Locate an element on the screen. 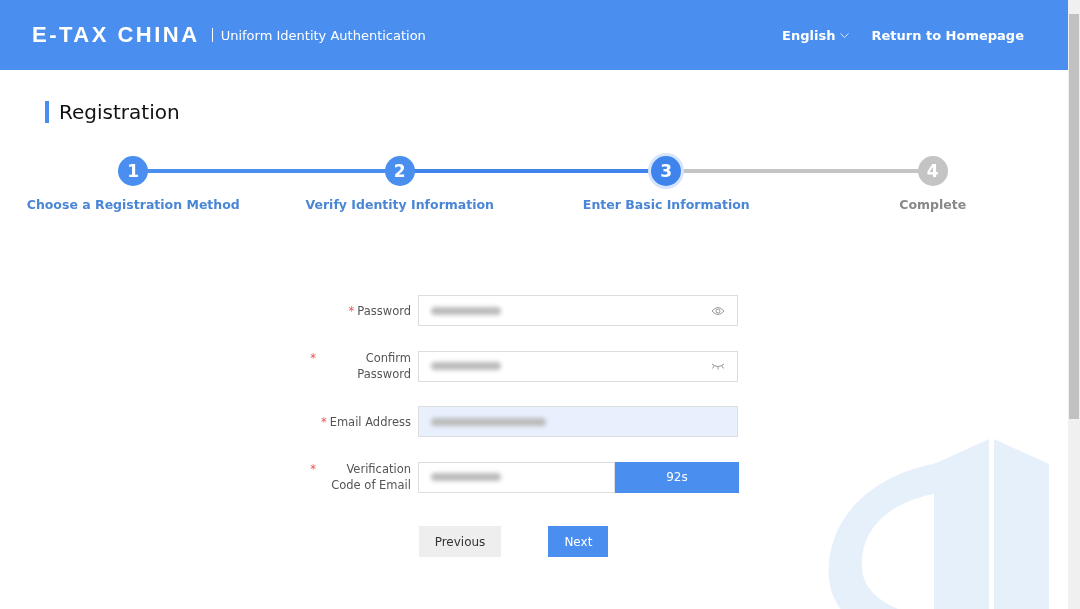 The image size is (1080, 609). eye-icon is located at coordinates (718, 310).